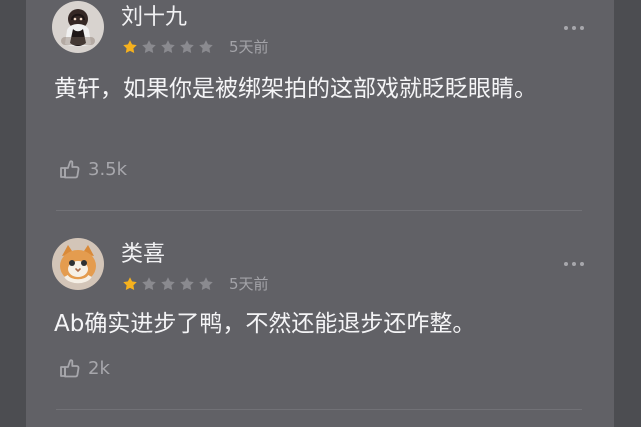  I want to click on woman-photo-avatar, so click(78, 27).